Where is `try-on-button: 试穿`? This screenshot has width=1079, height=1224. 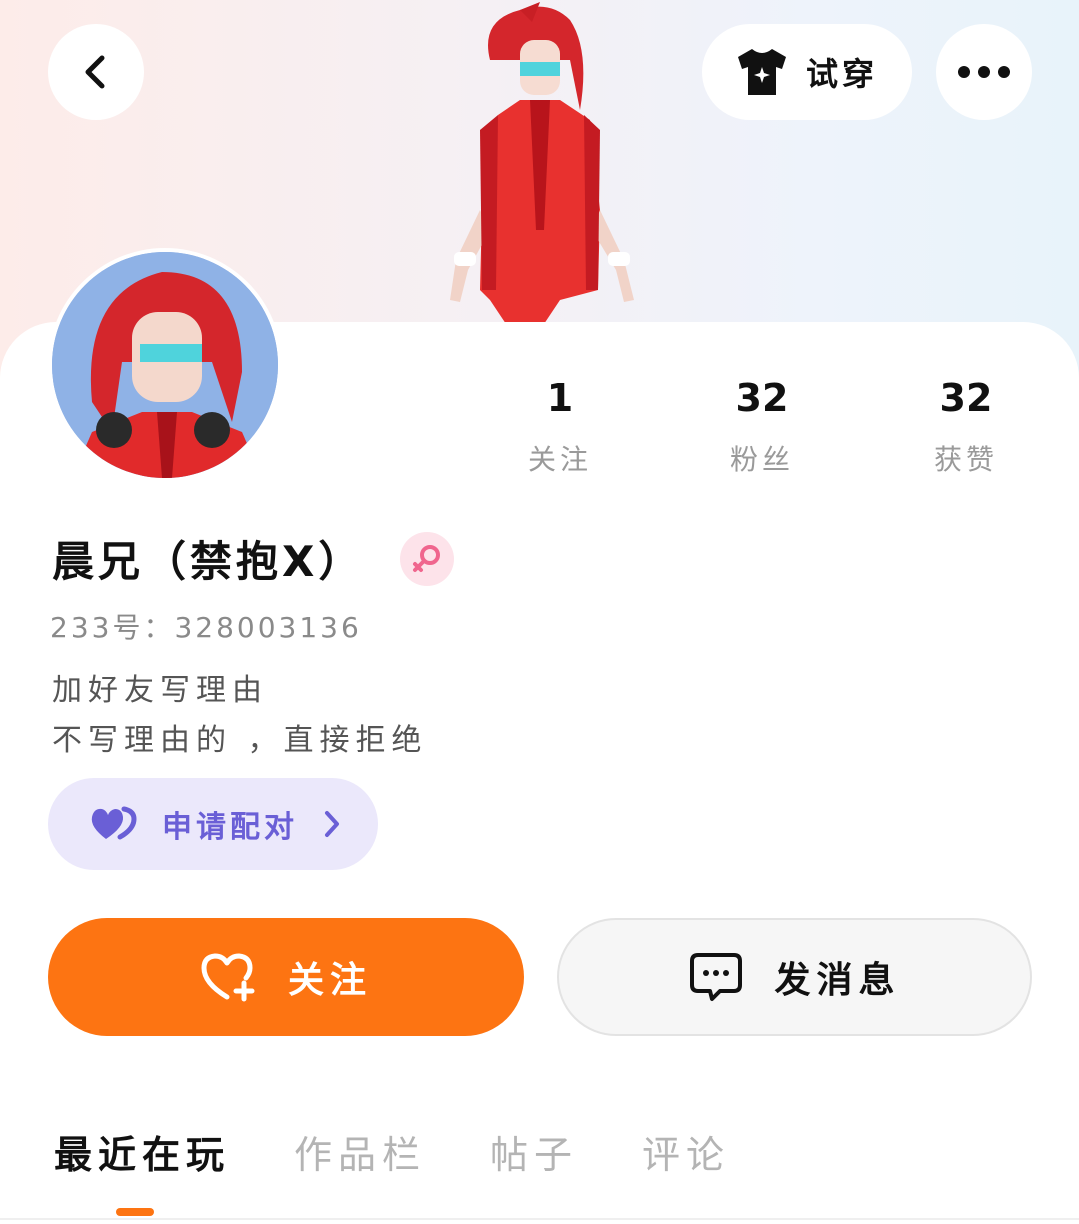
try-on-button: 试穿 is located at coordinates (807, 72).